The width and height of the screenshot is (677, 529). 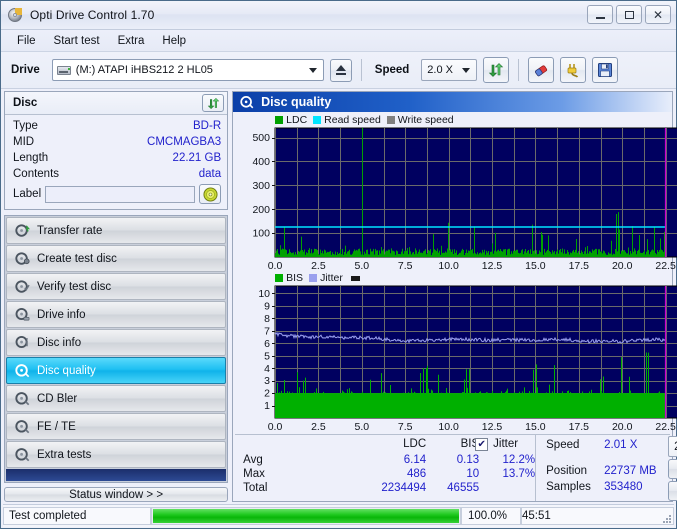 What do you see at coordinates (22, 455) in the screenshot?
I see `disc-extra-icon` at bounding box center [22, 455].